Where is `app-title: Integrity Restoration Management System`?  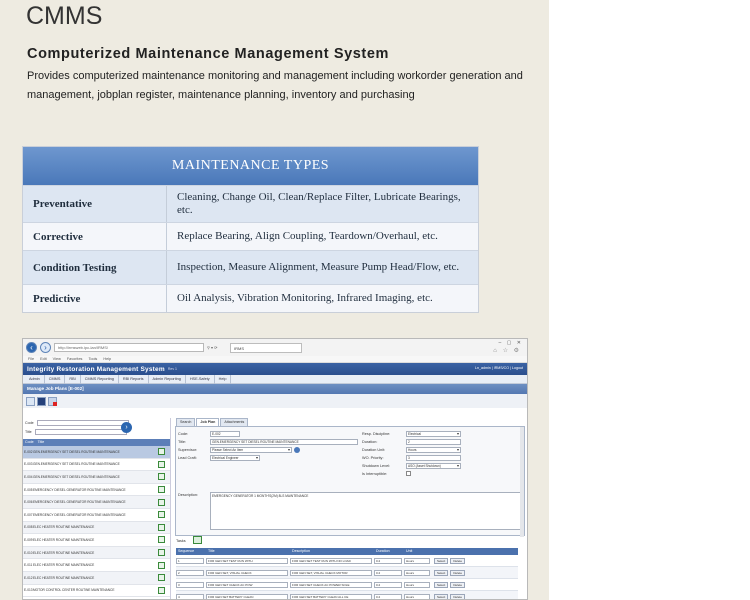 app-title: Integrity Restoration Management System is located at coordinates (96, 369).